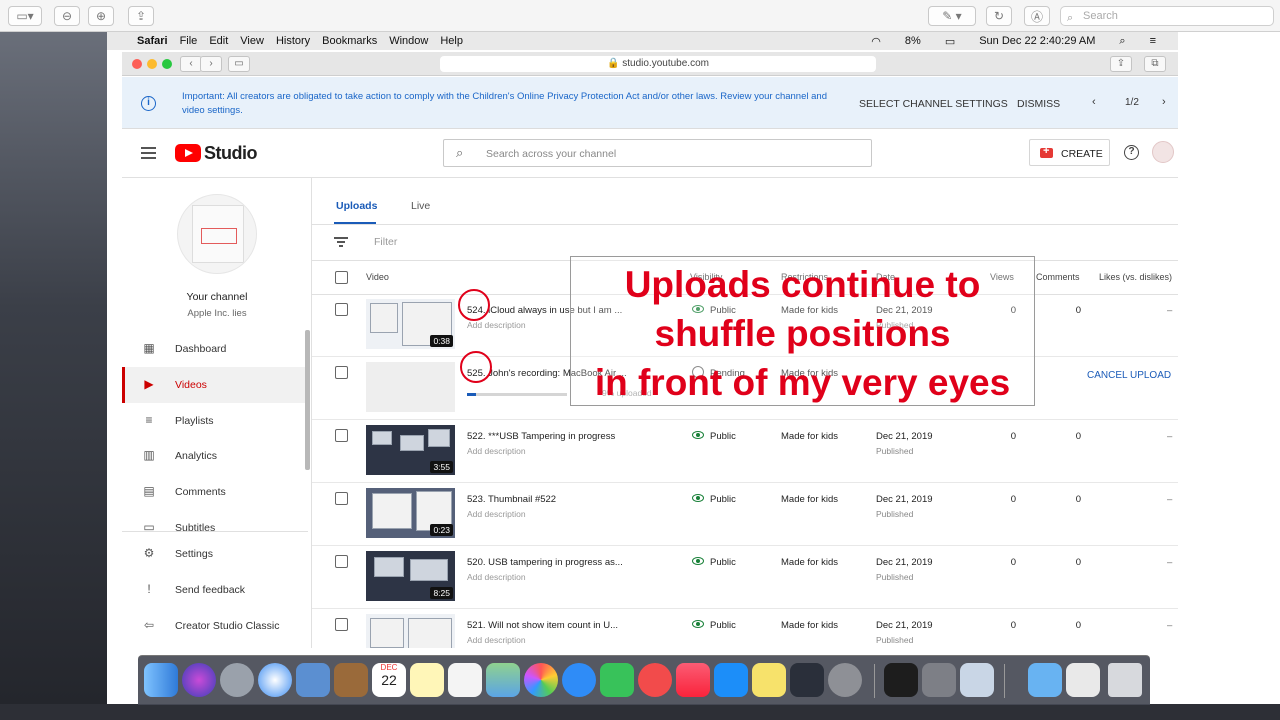  What do you see at coordinates (167, 64) in the screenshot?
I see `zoom-window-button` at bounding box center [167, 64].